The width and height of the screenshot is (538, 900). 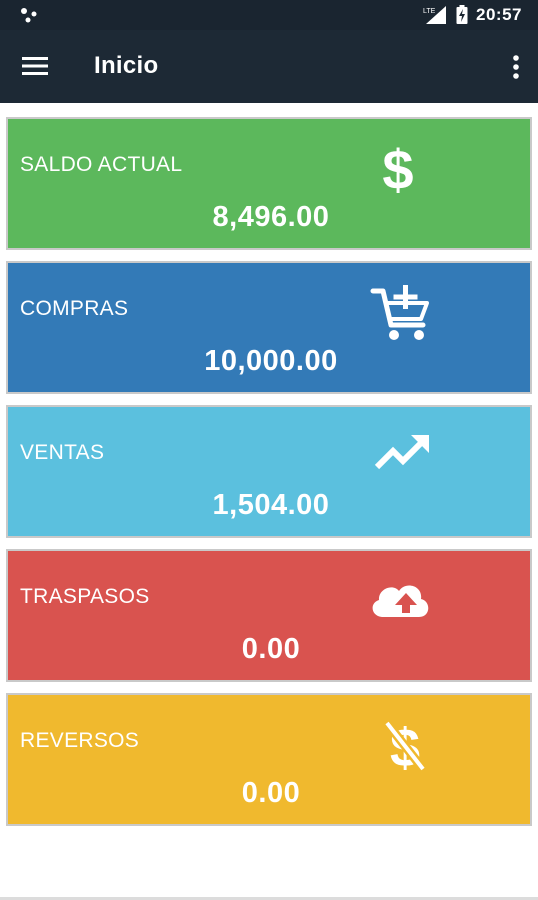 What do you see at coordinates (74, 308) in the screenshot?
I see `card-label: COMPRAS` at bounding box center [74, 308].